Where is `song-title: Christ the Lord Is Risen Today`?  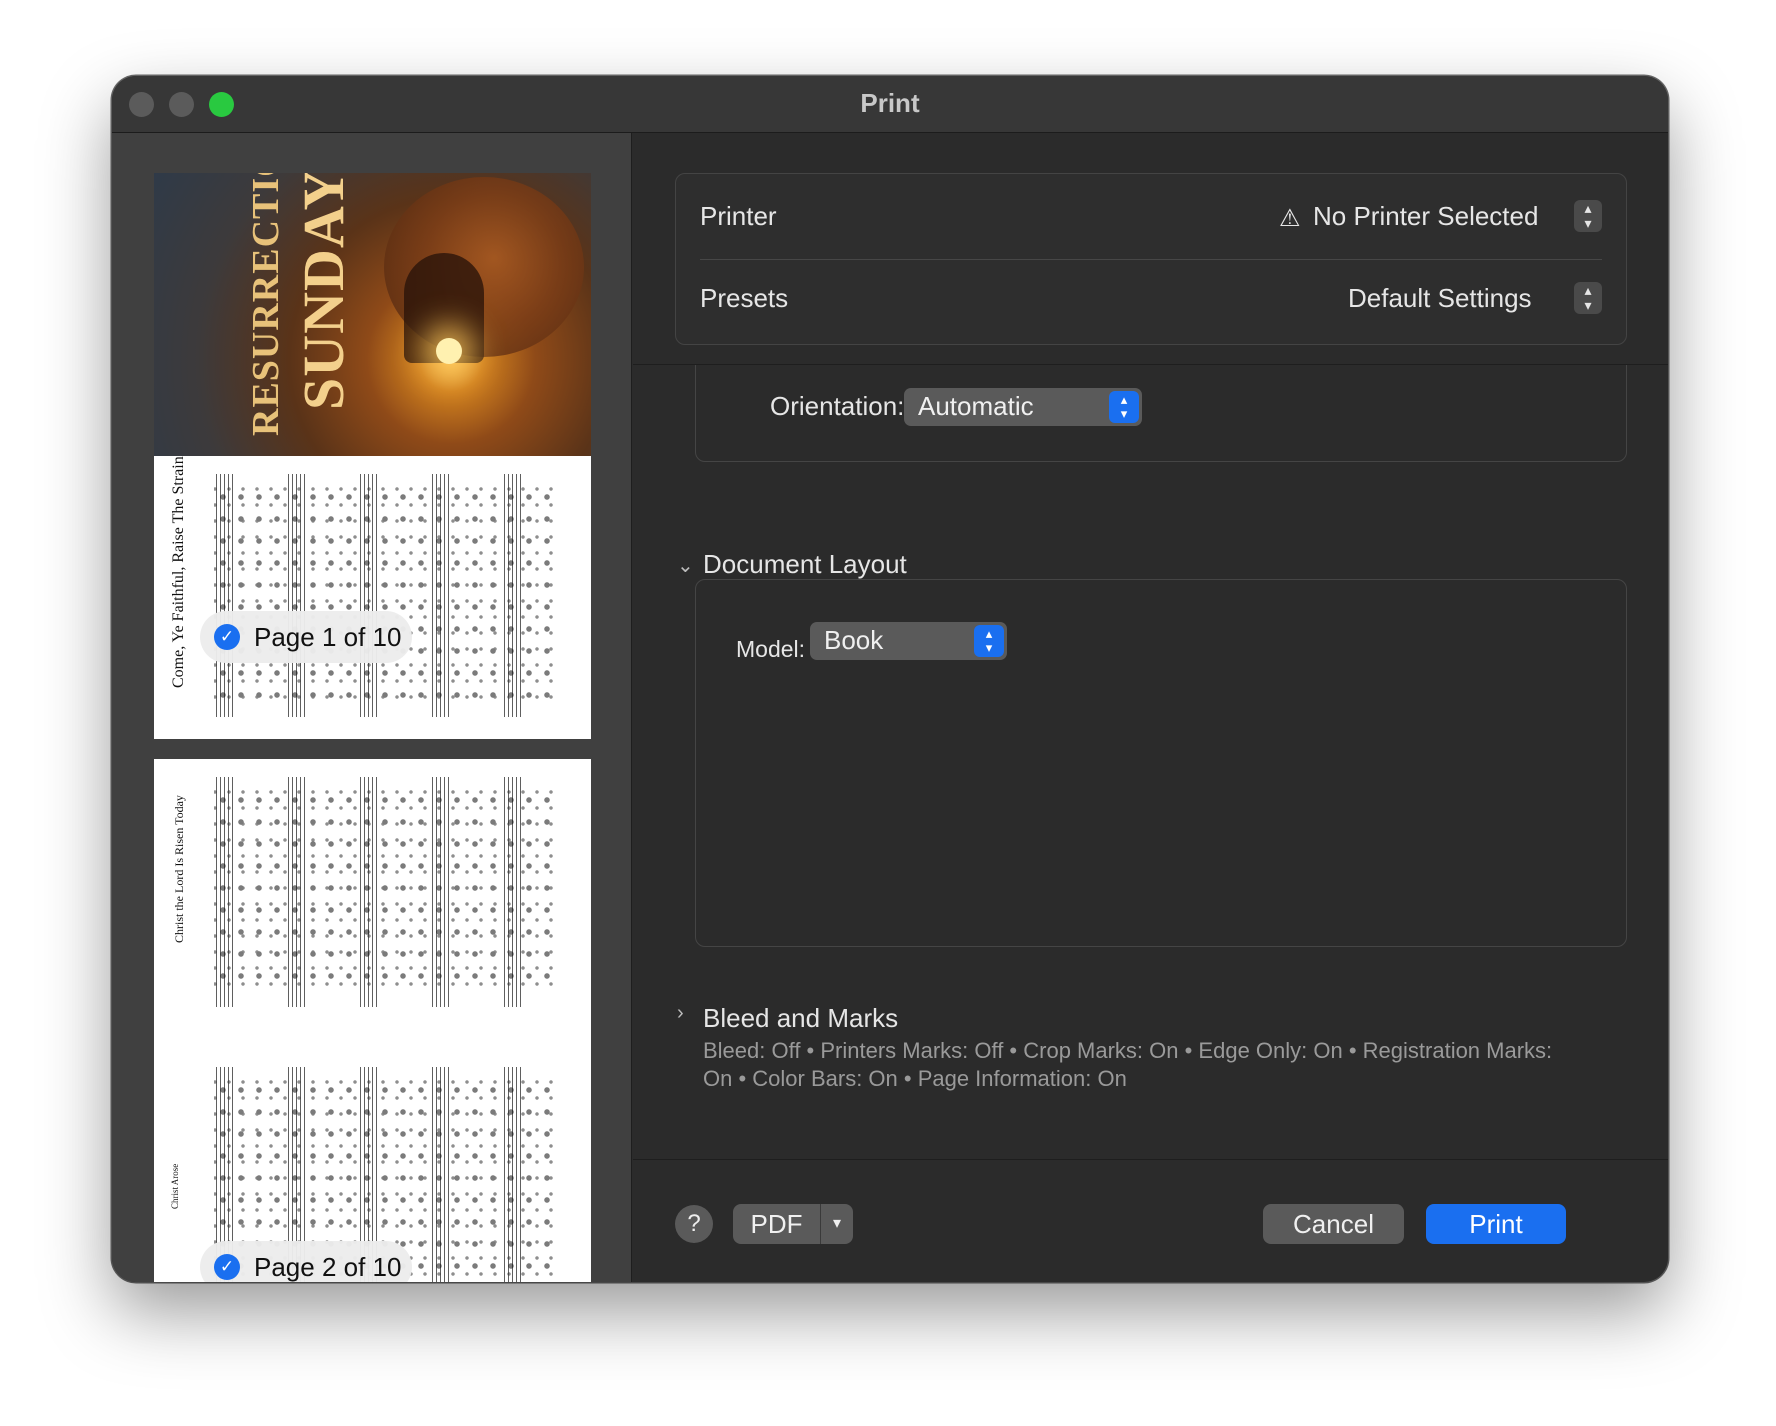 song-title: Christ the Lord Is Risen Today is located at coordinates (179, 869).